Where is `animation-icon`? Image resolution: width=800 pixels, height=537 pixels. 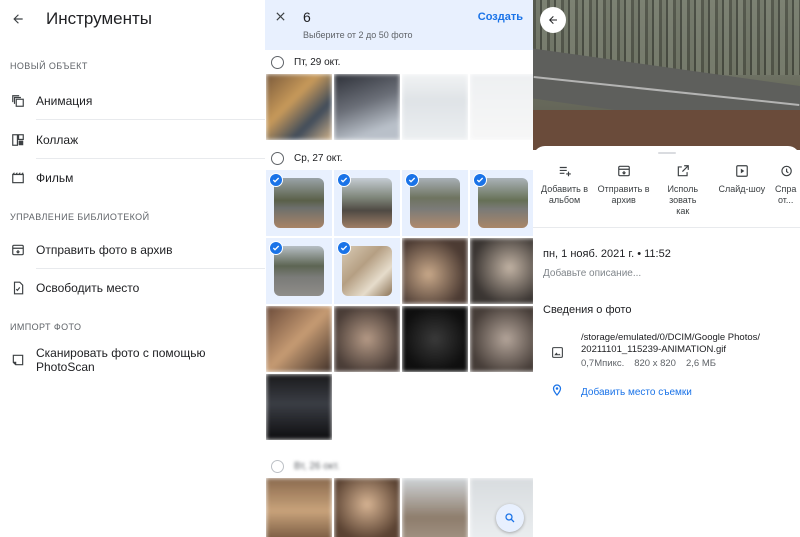
animation-icon is located at coordinates (18, 101).